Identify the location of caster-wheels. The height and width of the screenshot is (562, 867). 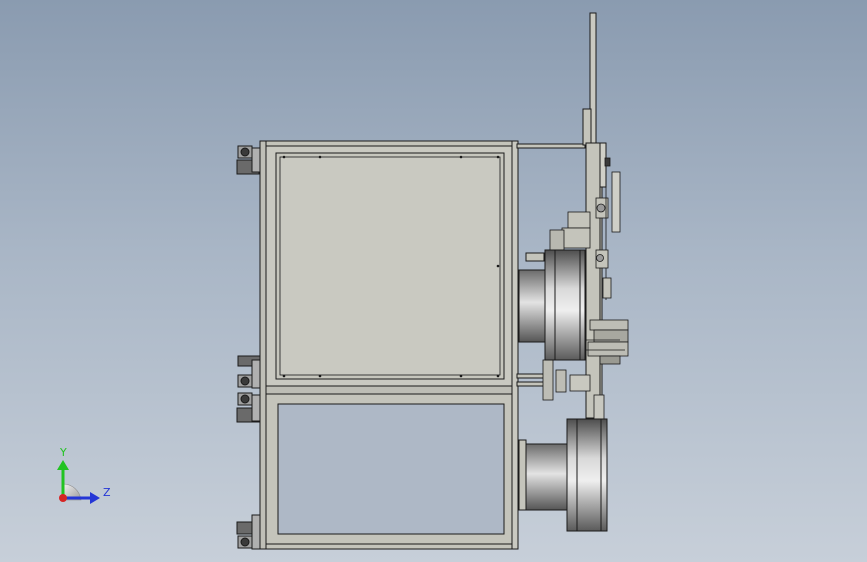
(248, 347).